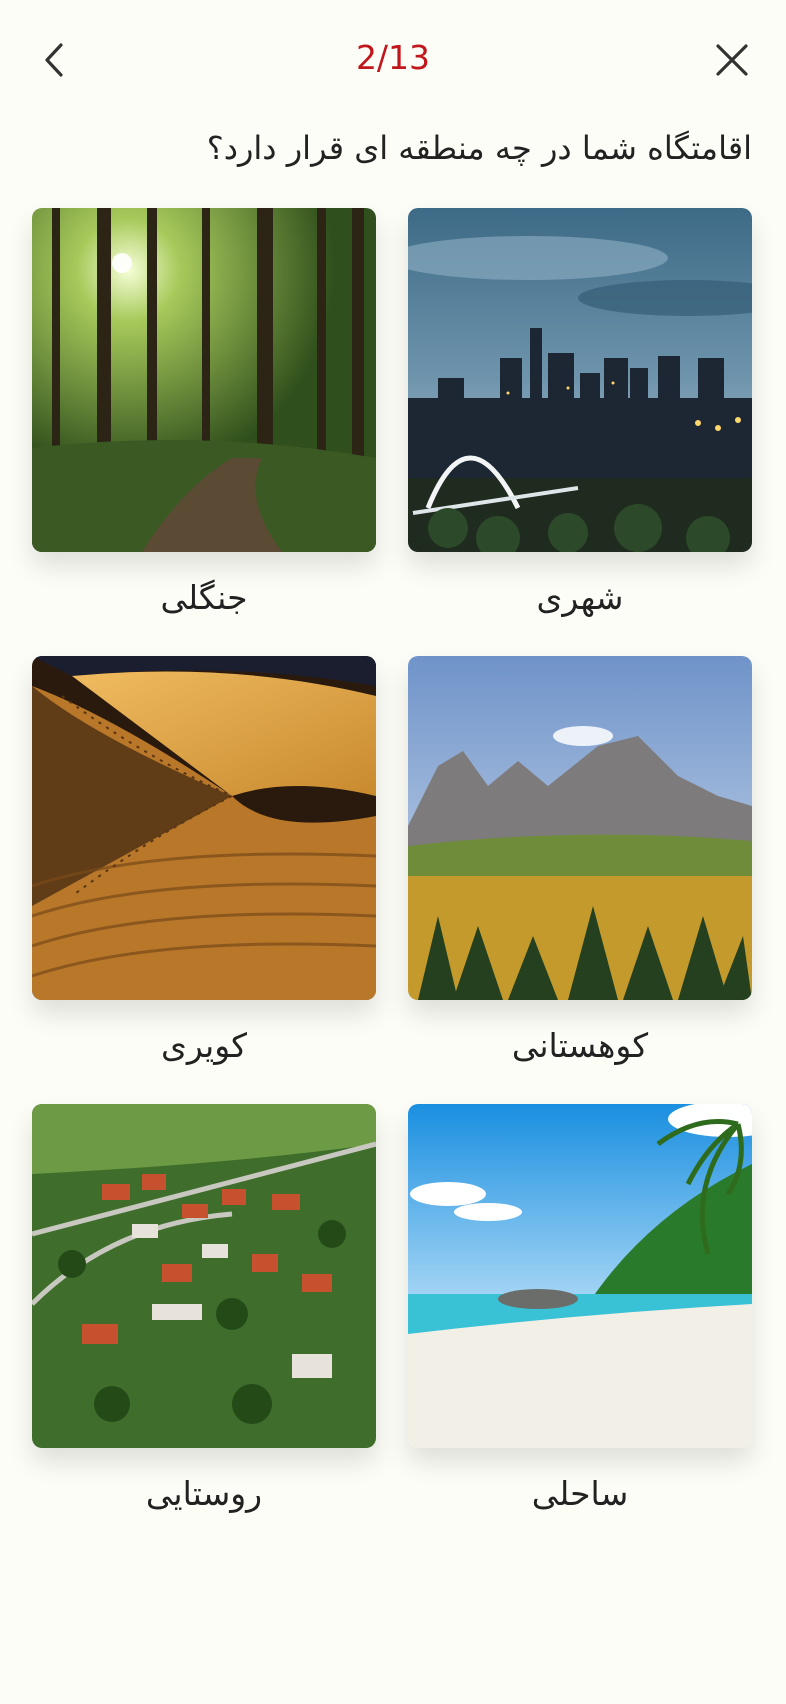 This screenshot has width=786, height=1704. I want to click on question-title: اقامتگاه شما در چه منطقه ای قرار دارد؟, so click(479, 148).